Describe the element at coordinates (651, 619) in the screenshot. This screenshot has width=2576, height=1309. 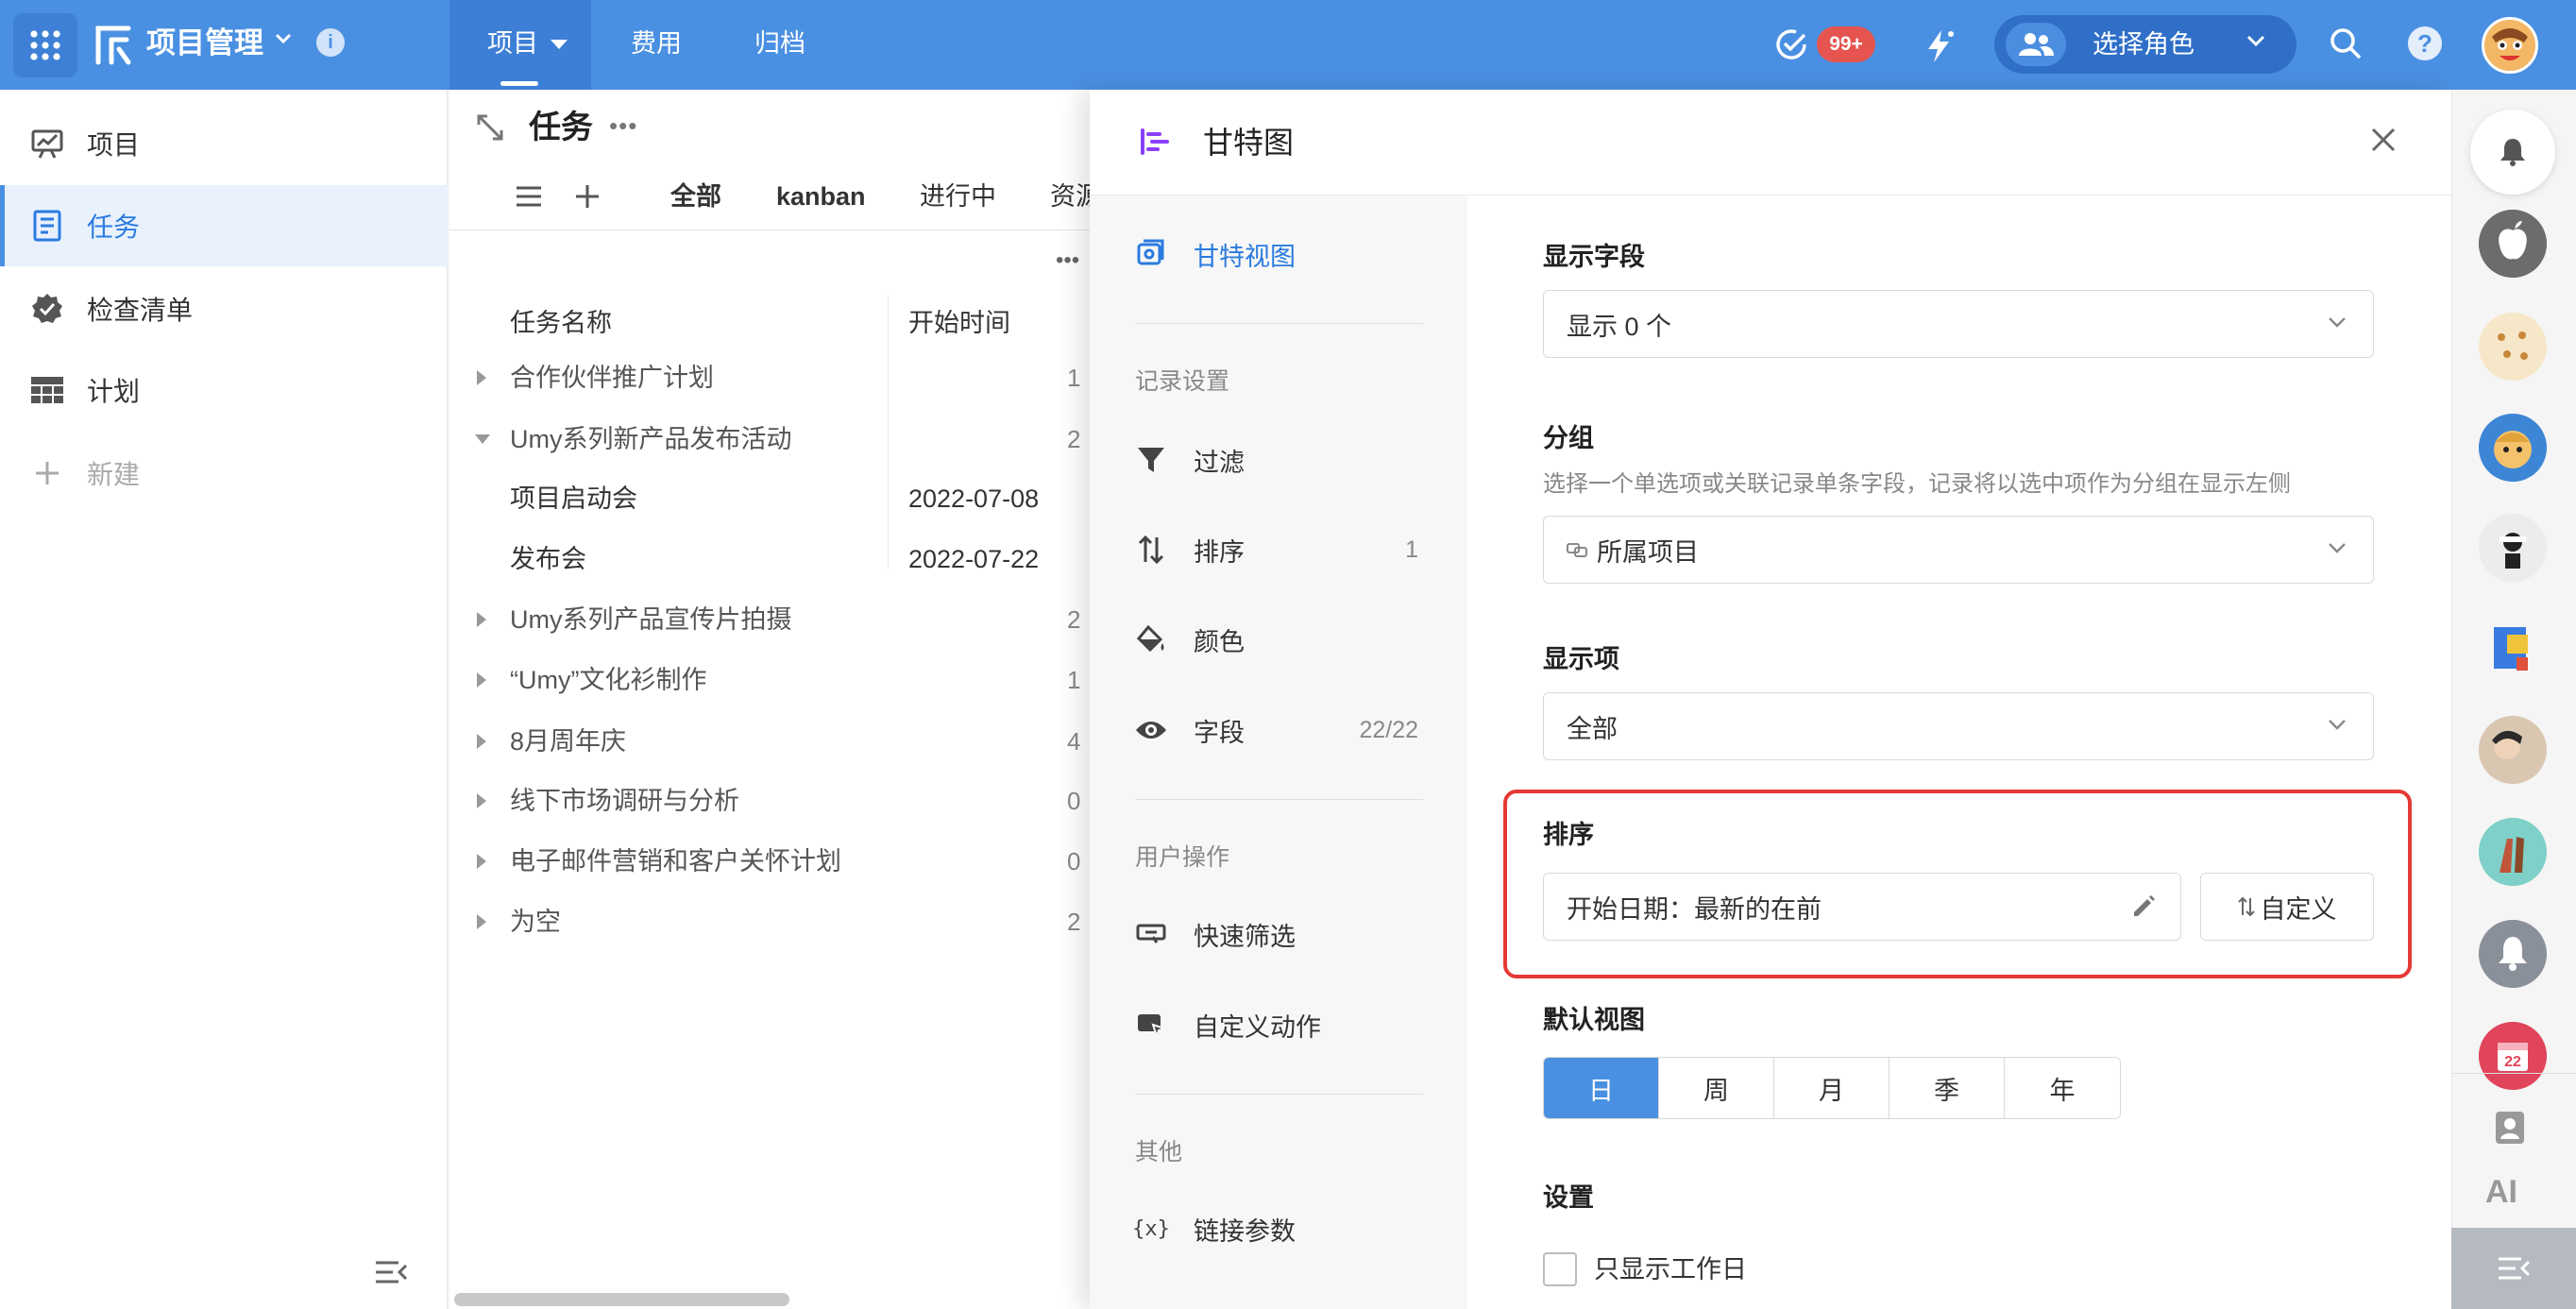
I see `table-row: Umy系列产品宣传片拍摄` at that location.